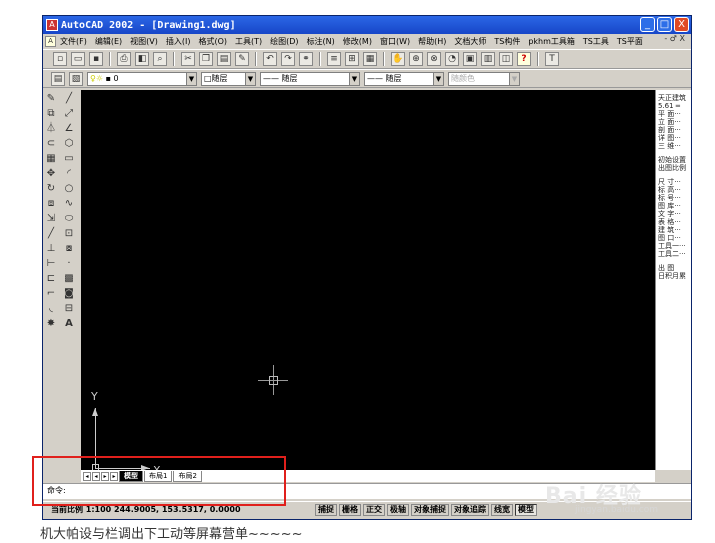  What do you see at coordinates (51, 308) in the screenshot?
I see `fillet-icon: ◟` at bounding box center [51, 308].